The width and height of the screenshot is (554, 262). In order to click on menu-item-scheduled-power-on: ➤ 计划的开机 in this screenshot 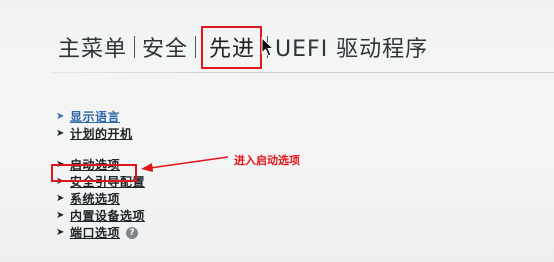, I will do `click(100, 133)`.